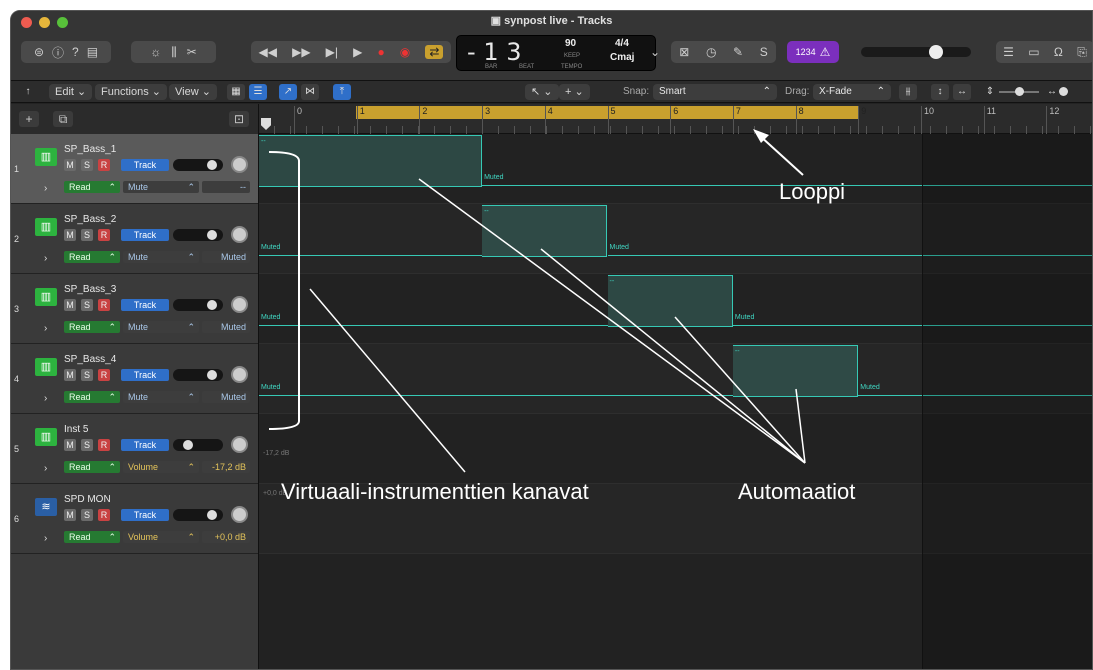 The height and width of the screenshot is (670, 1093). What do you see at coordinates (764, 52) in the screenshot?
I see `solo-icon: S` at bounding box center [764, 52].